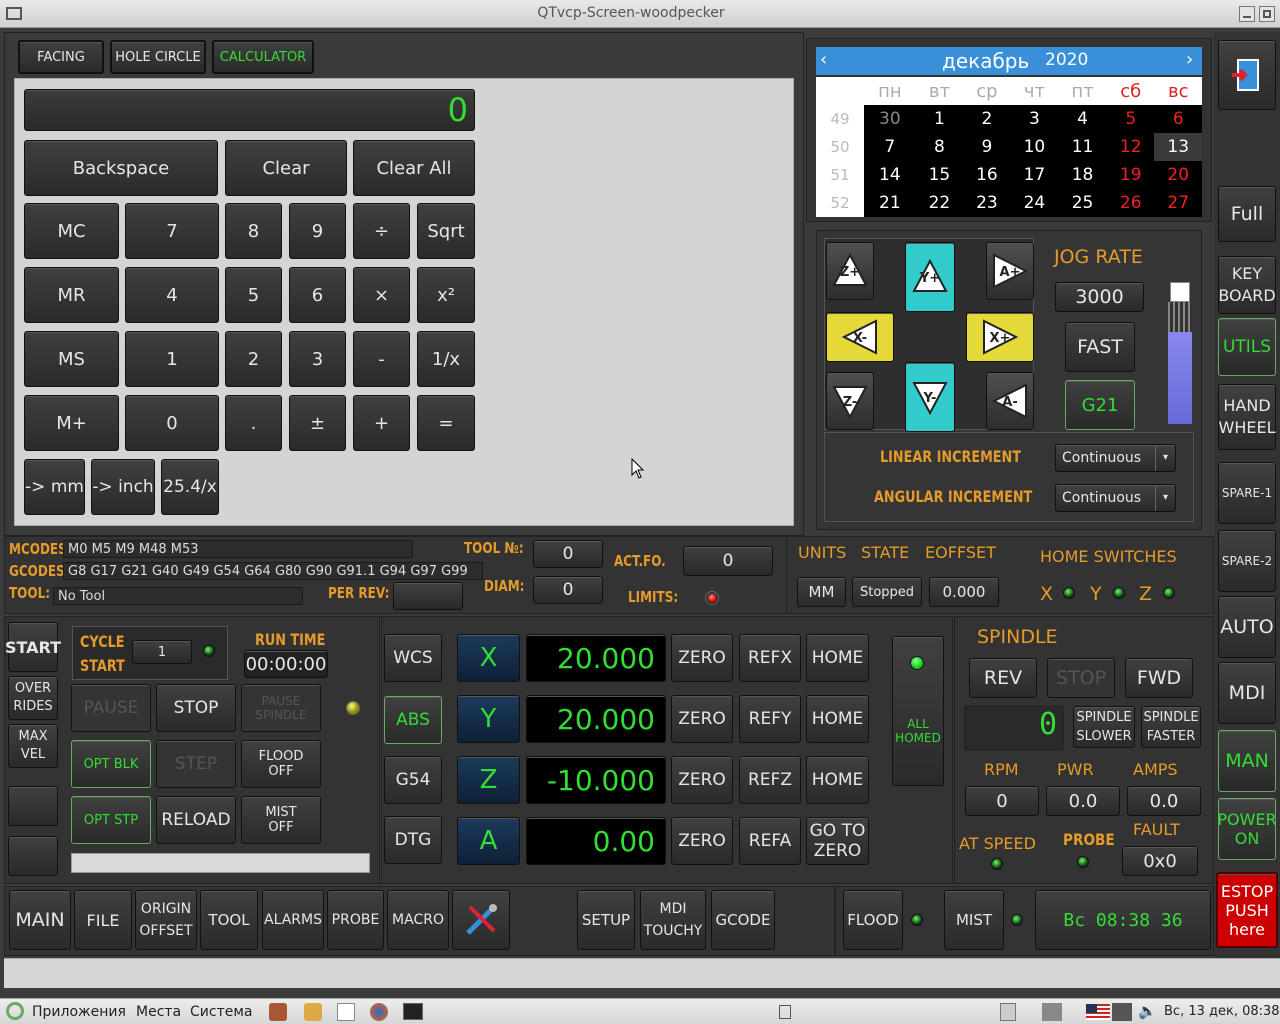 The image size is (1280, 1024). Describe the element at coordinates (930, 277) in the screenshot. I see `jog-yplus-button: Y+` at that location.